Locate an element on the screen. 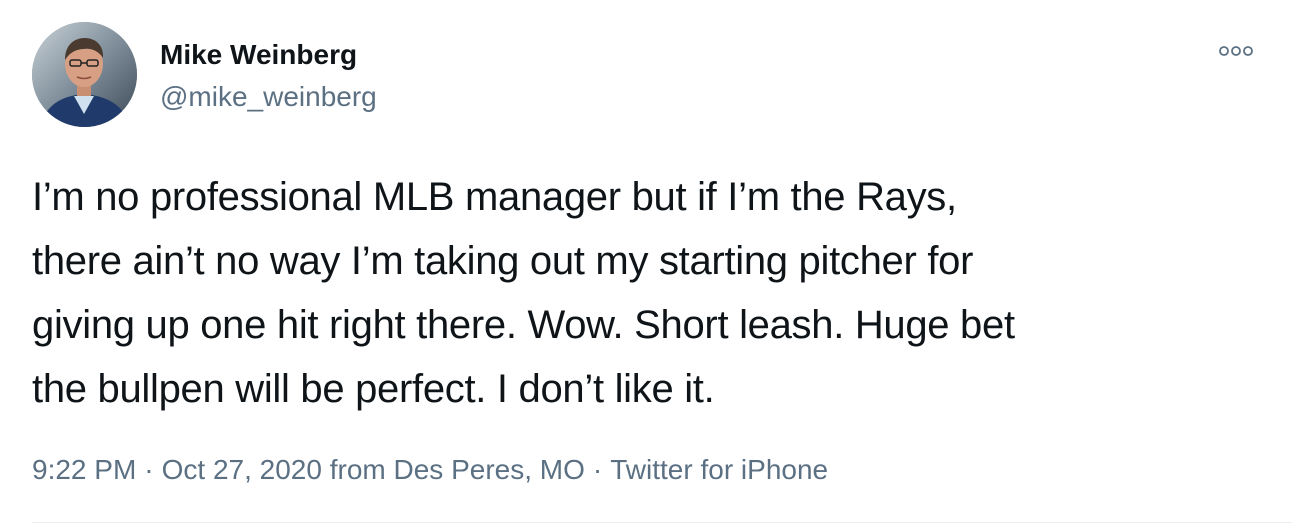 The width and height of the screenshot is (1292, 529). divider is located at coordinates (662, 522).